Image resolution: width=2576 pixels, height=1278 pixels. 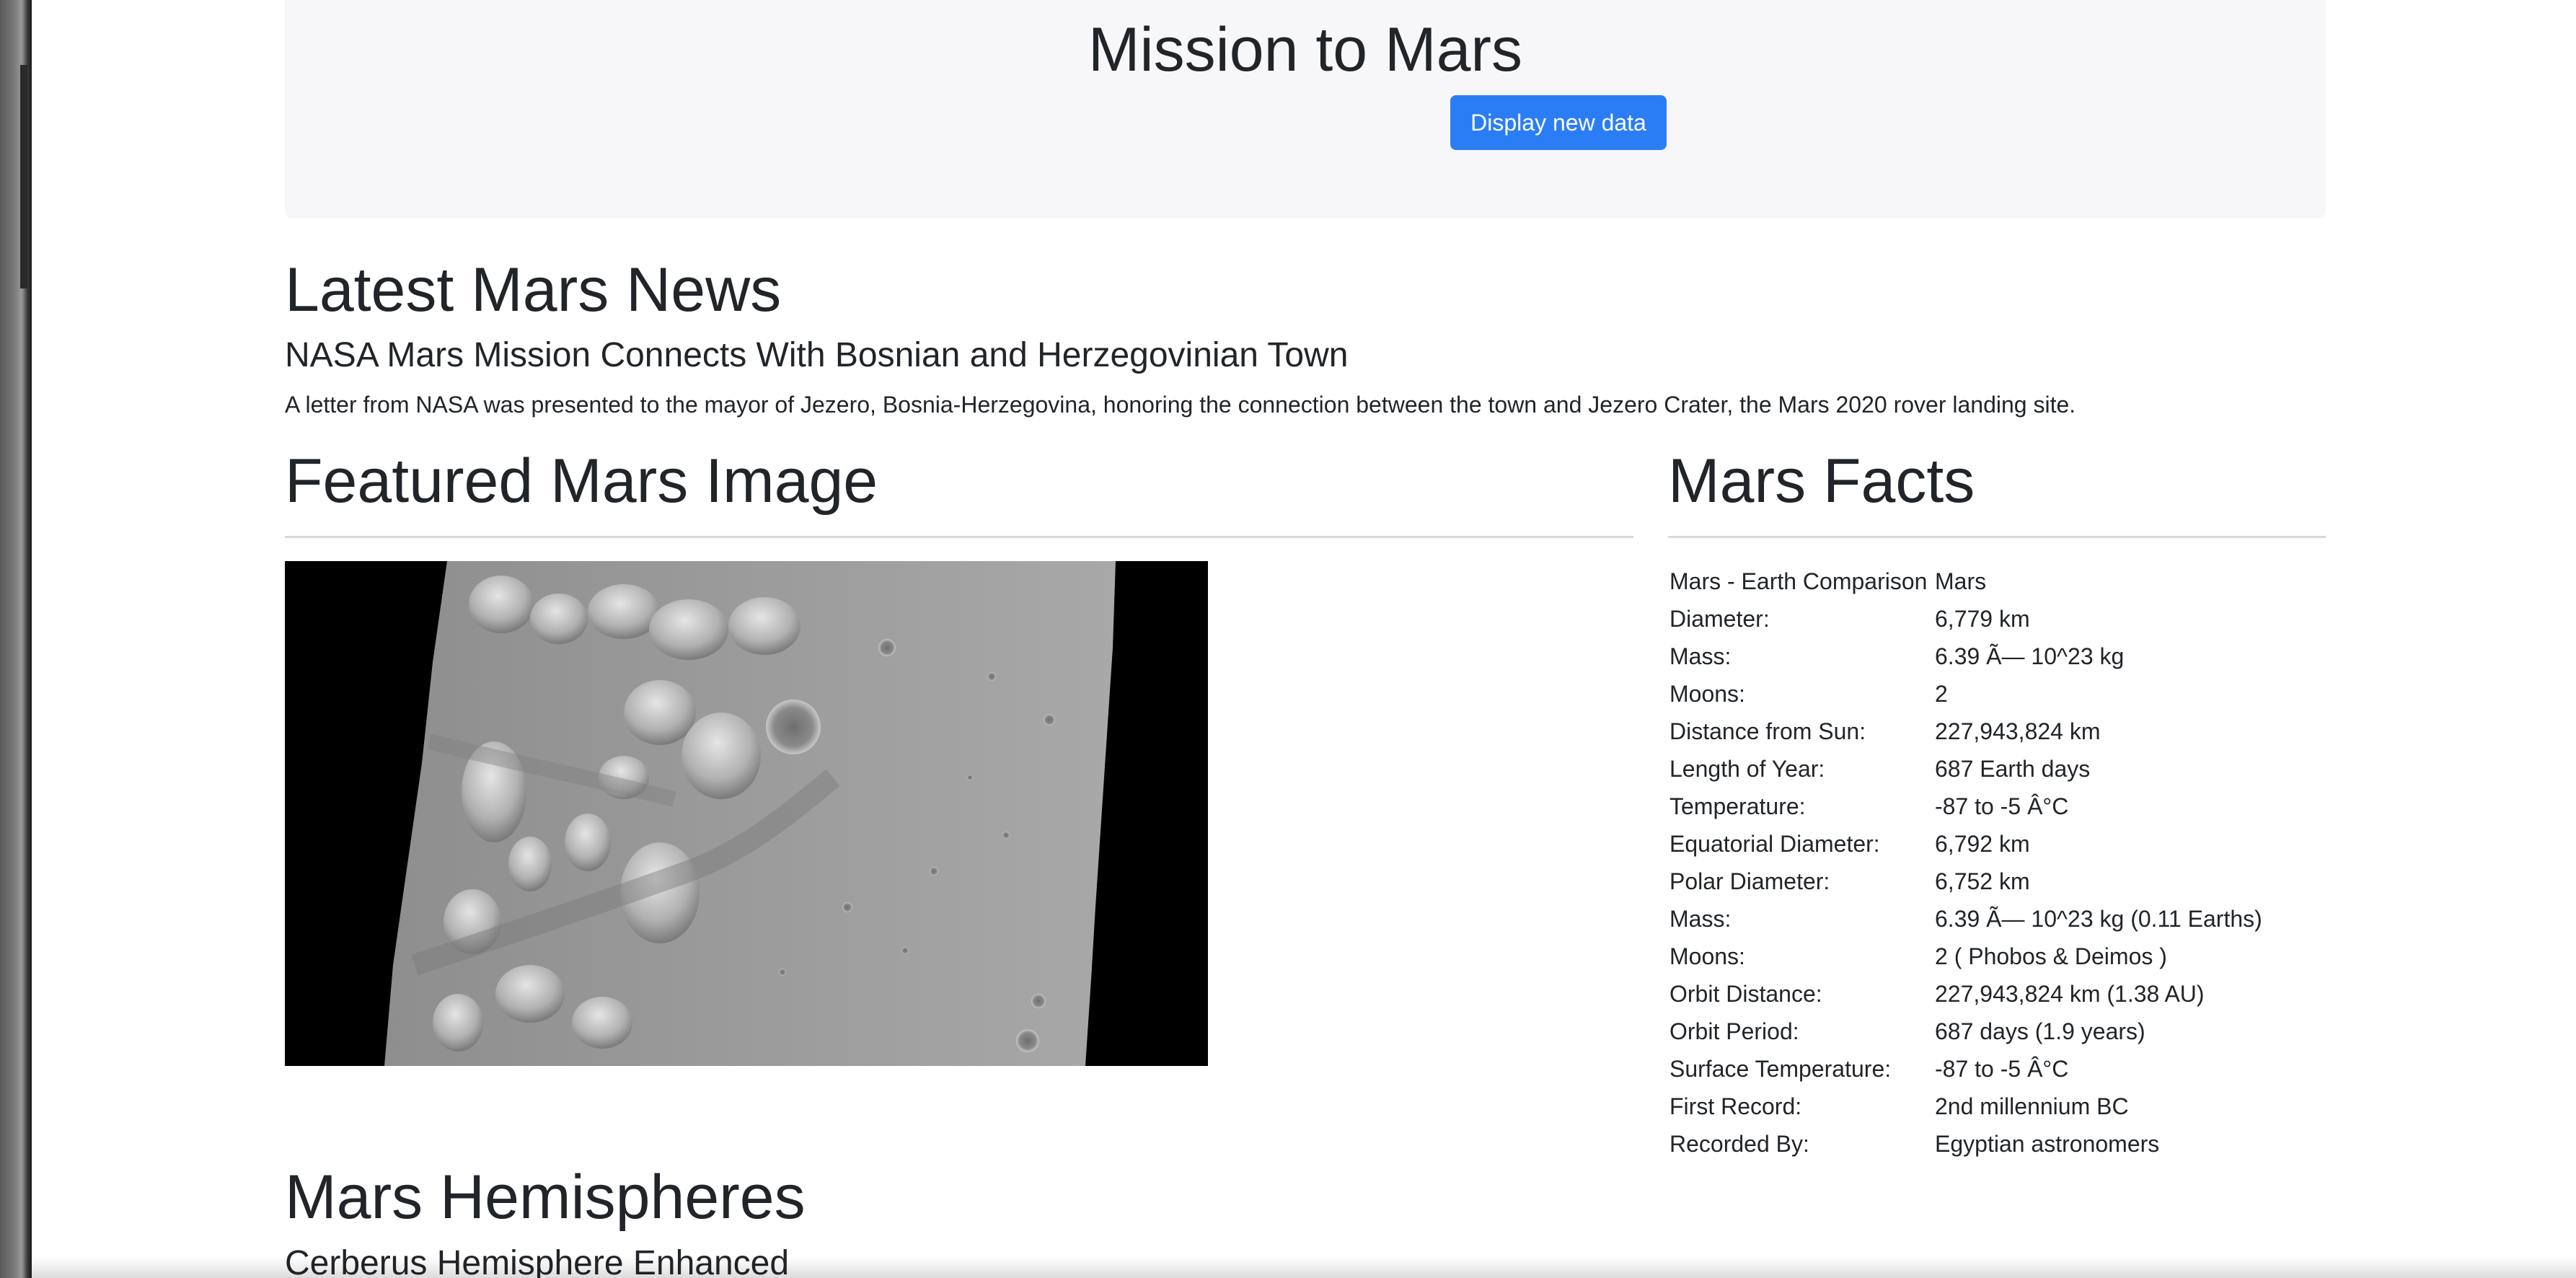 I want to click on page-title: Mission to Mars, so click(x=1305, y=49).